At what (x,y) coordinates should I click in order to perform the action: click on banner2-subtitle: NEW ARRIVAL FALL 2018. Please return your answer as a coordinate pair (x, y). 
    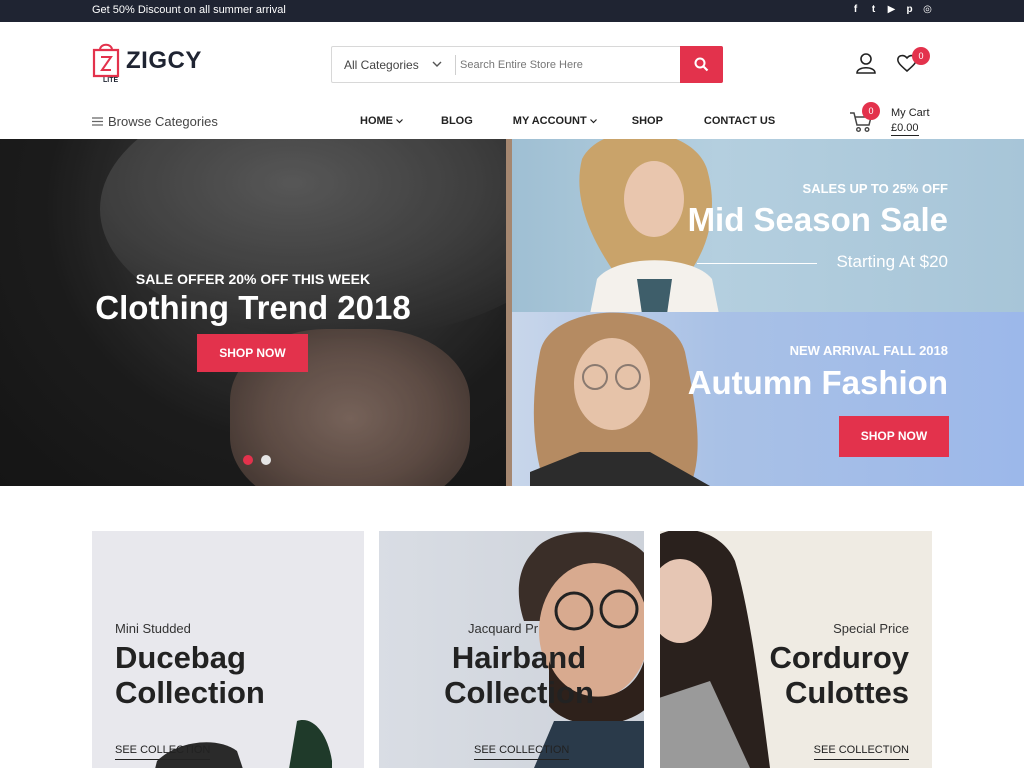
    Looking at the image, I should click on (868, 350).